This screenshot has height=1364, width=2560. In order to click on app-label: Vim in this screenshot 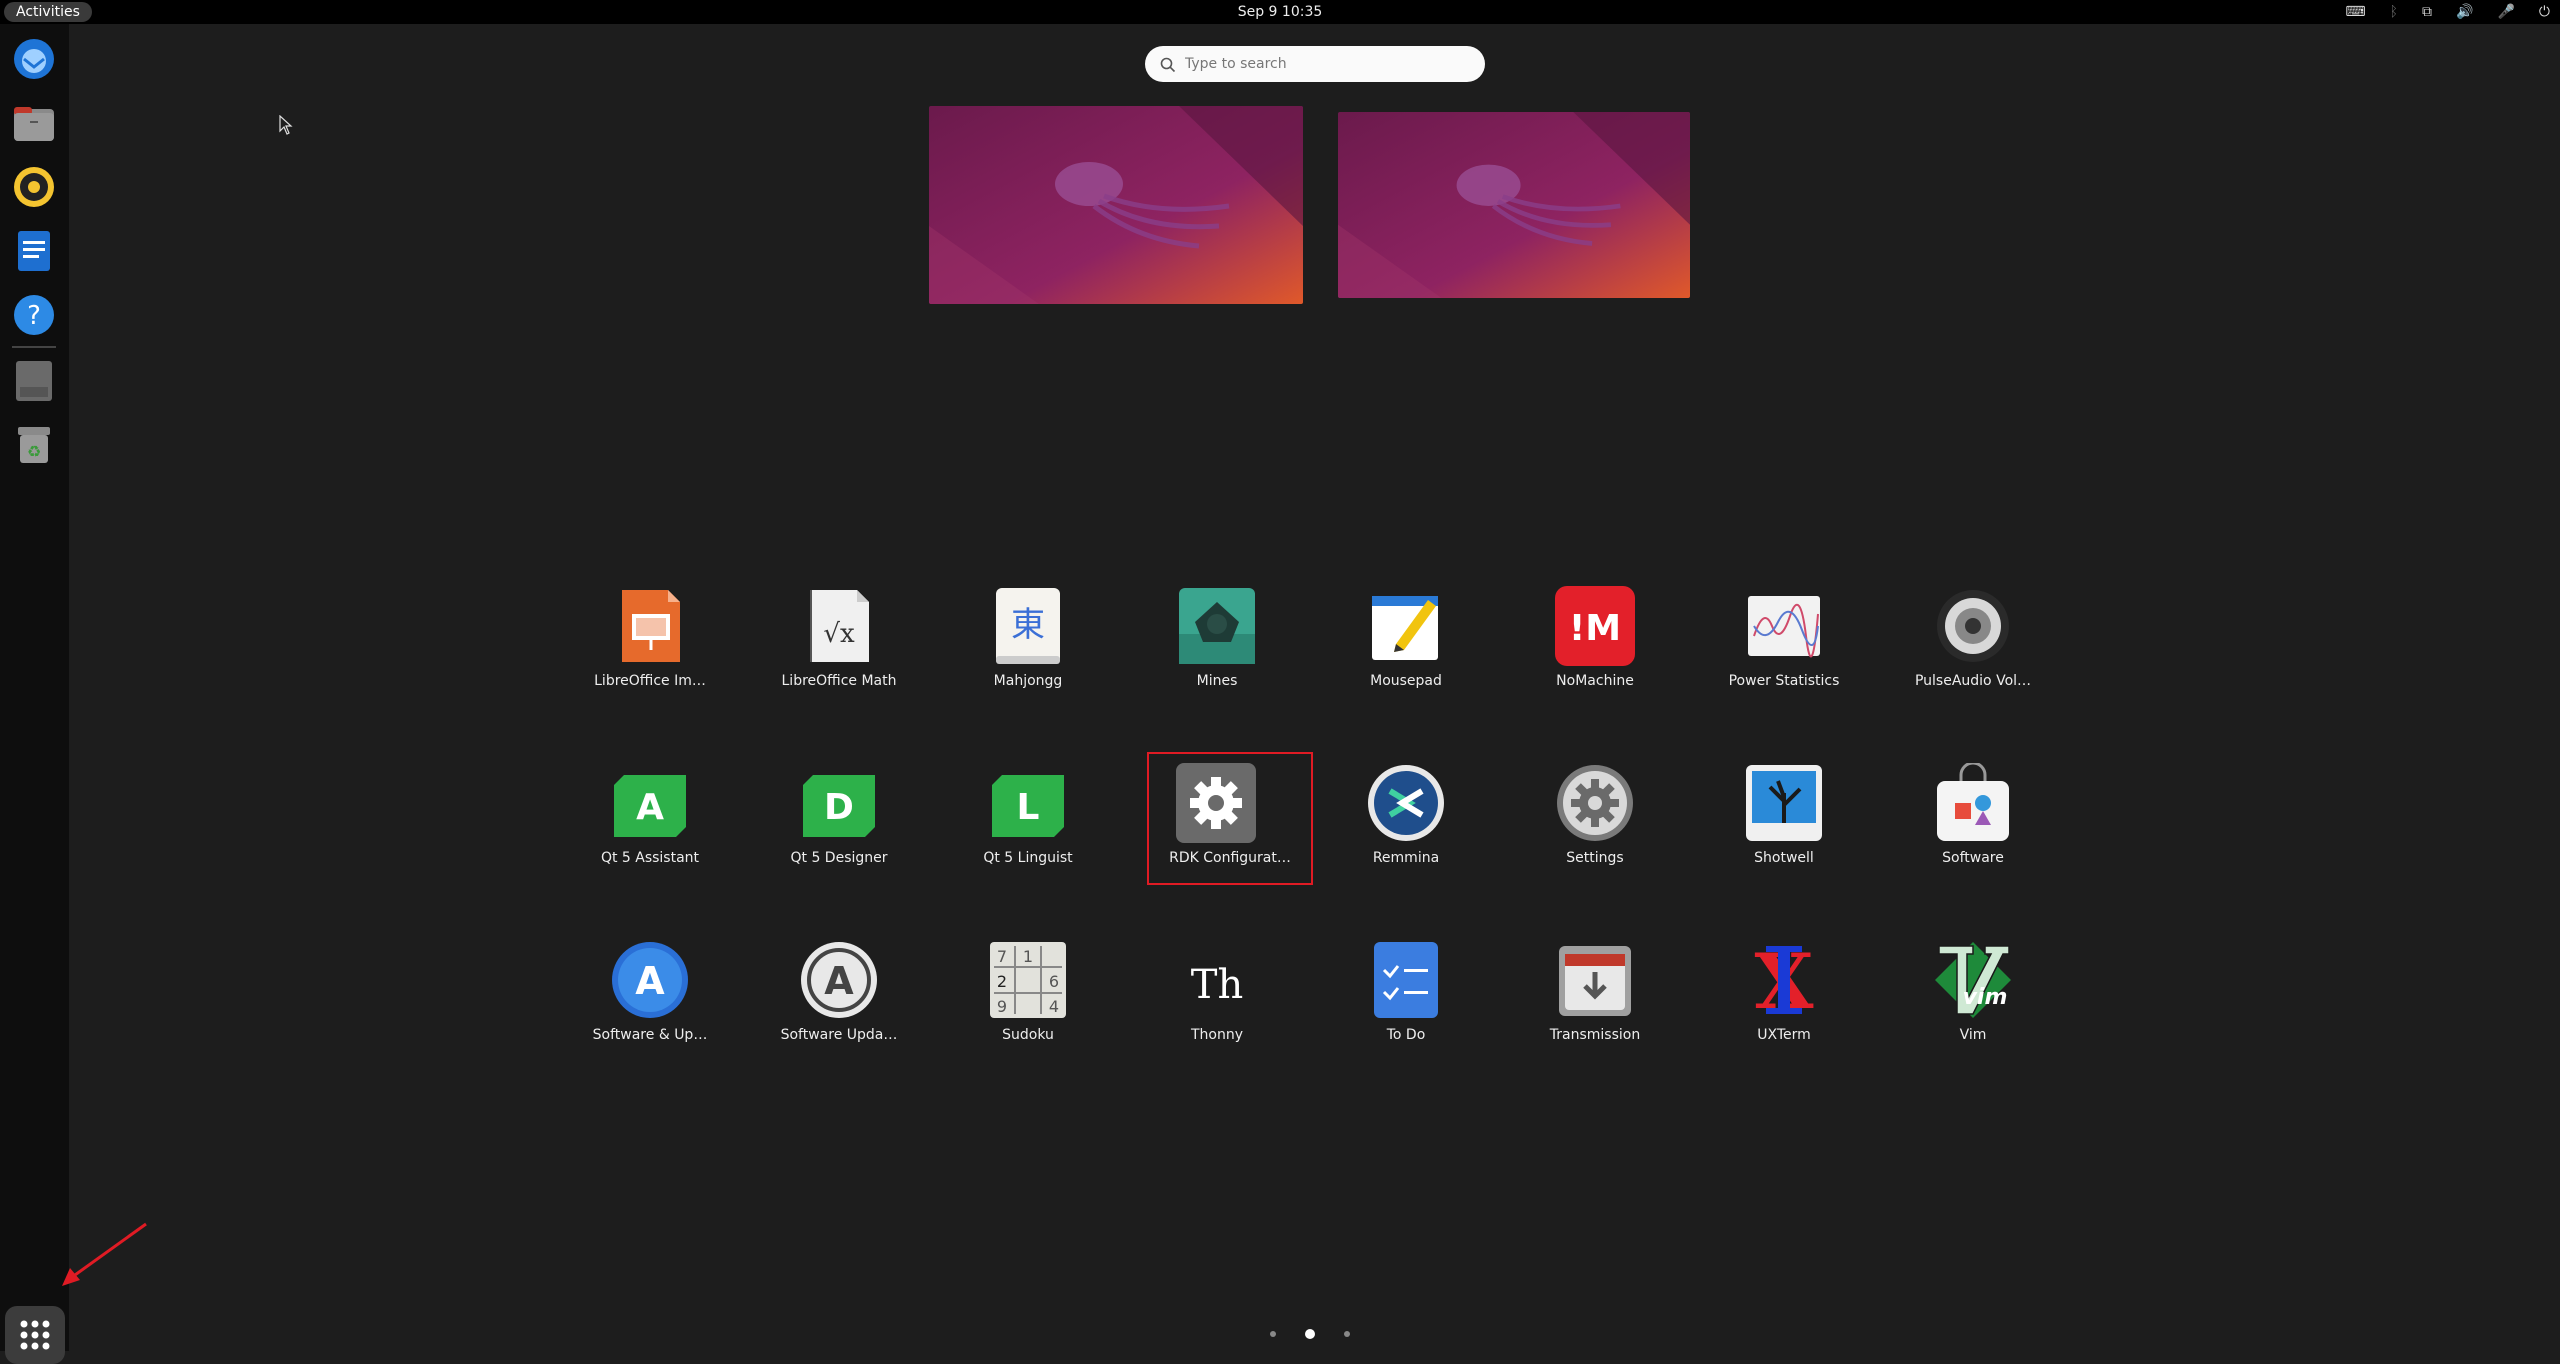, I will do `click(1973, 1035)`.